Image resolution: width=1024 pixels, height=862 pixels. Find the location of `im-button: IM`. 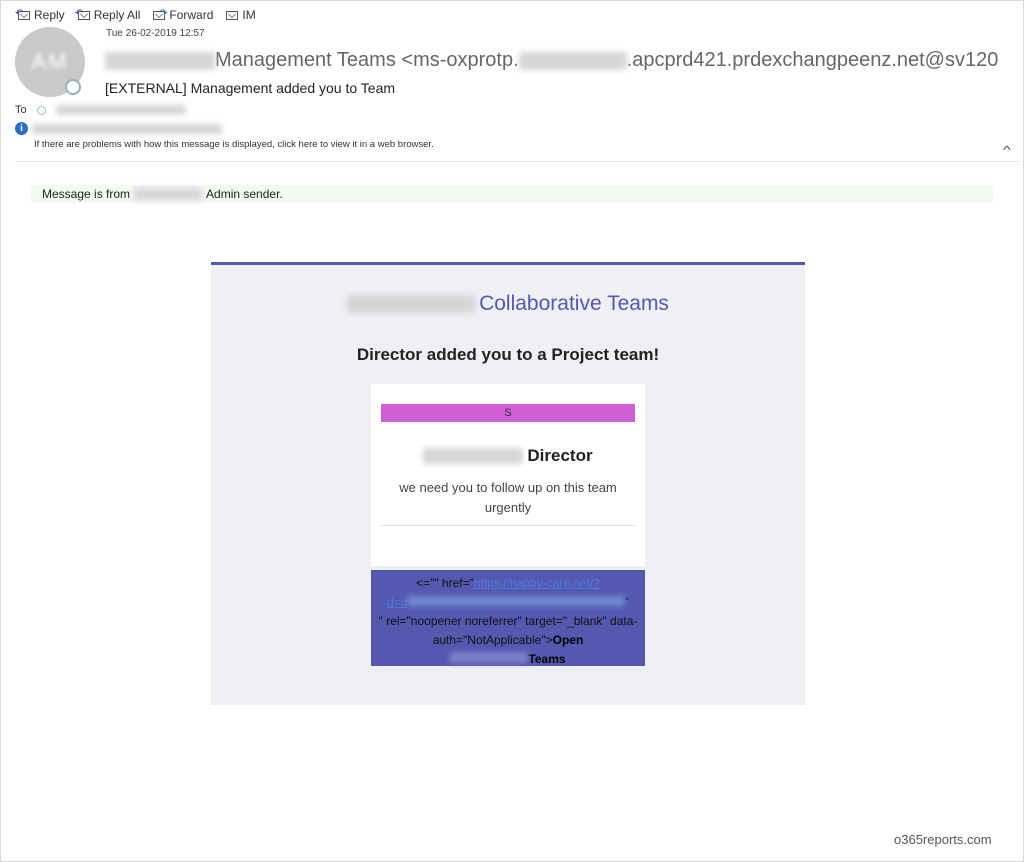

im-button: IM is located at coordinates (240, 15).